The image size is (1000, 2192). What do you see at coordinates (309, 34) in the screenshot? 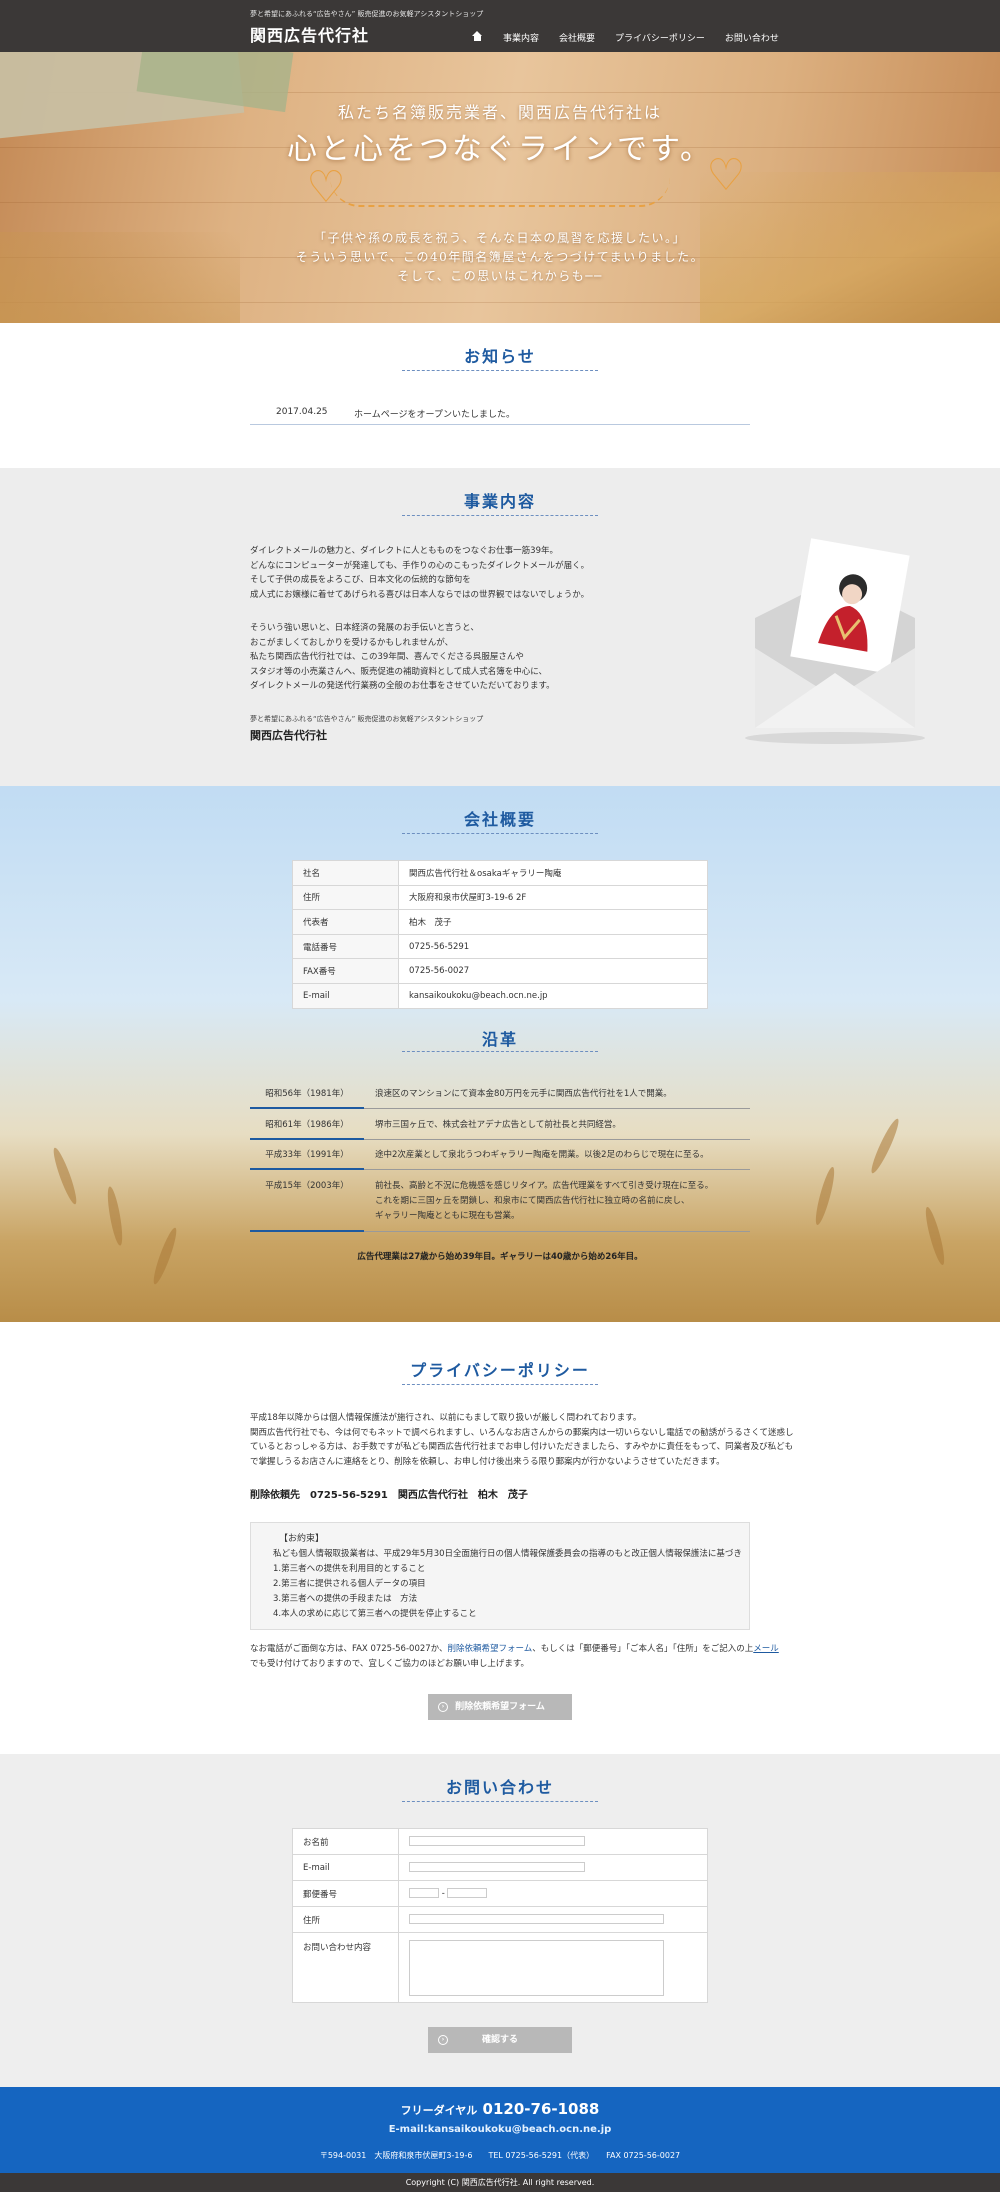
I see `site-logo: 関西広告代行社` at bounding box center [309, 34].